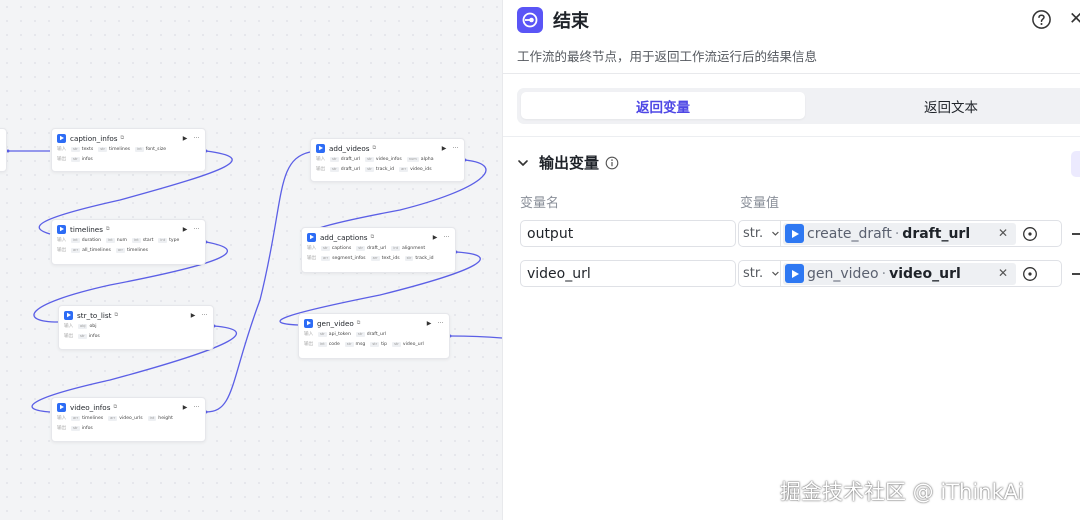 The height and width of the screenshot is (520, 1080). Describe the element at coordinates (475, 337) in the screenshot. I see `edge-genvideo-to-end` at that location.